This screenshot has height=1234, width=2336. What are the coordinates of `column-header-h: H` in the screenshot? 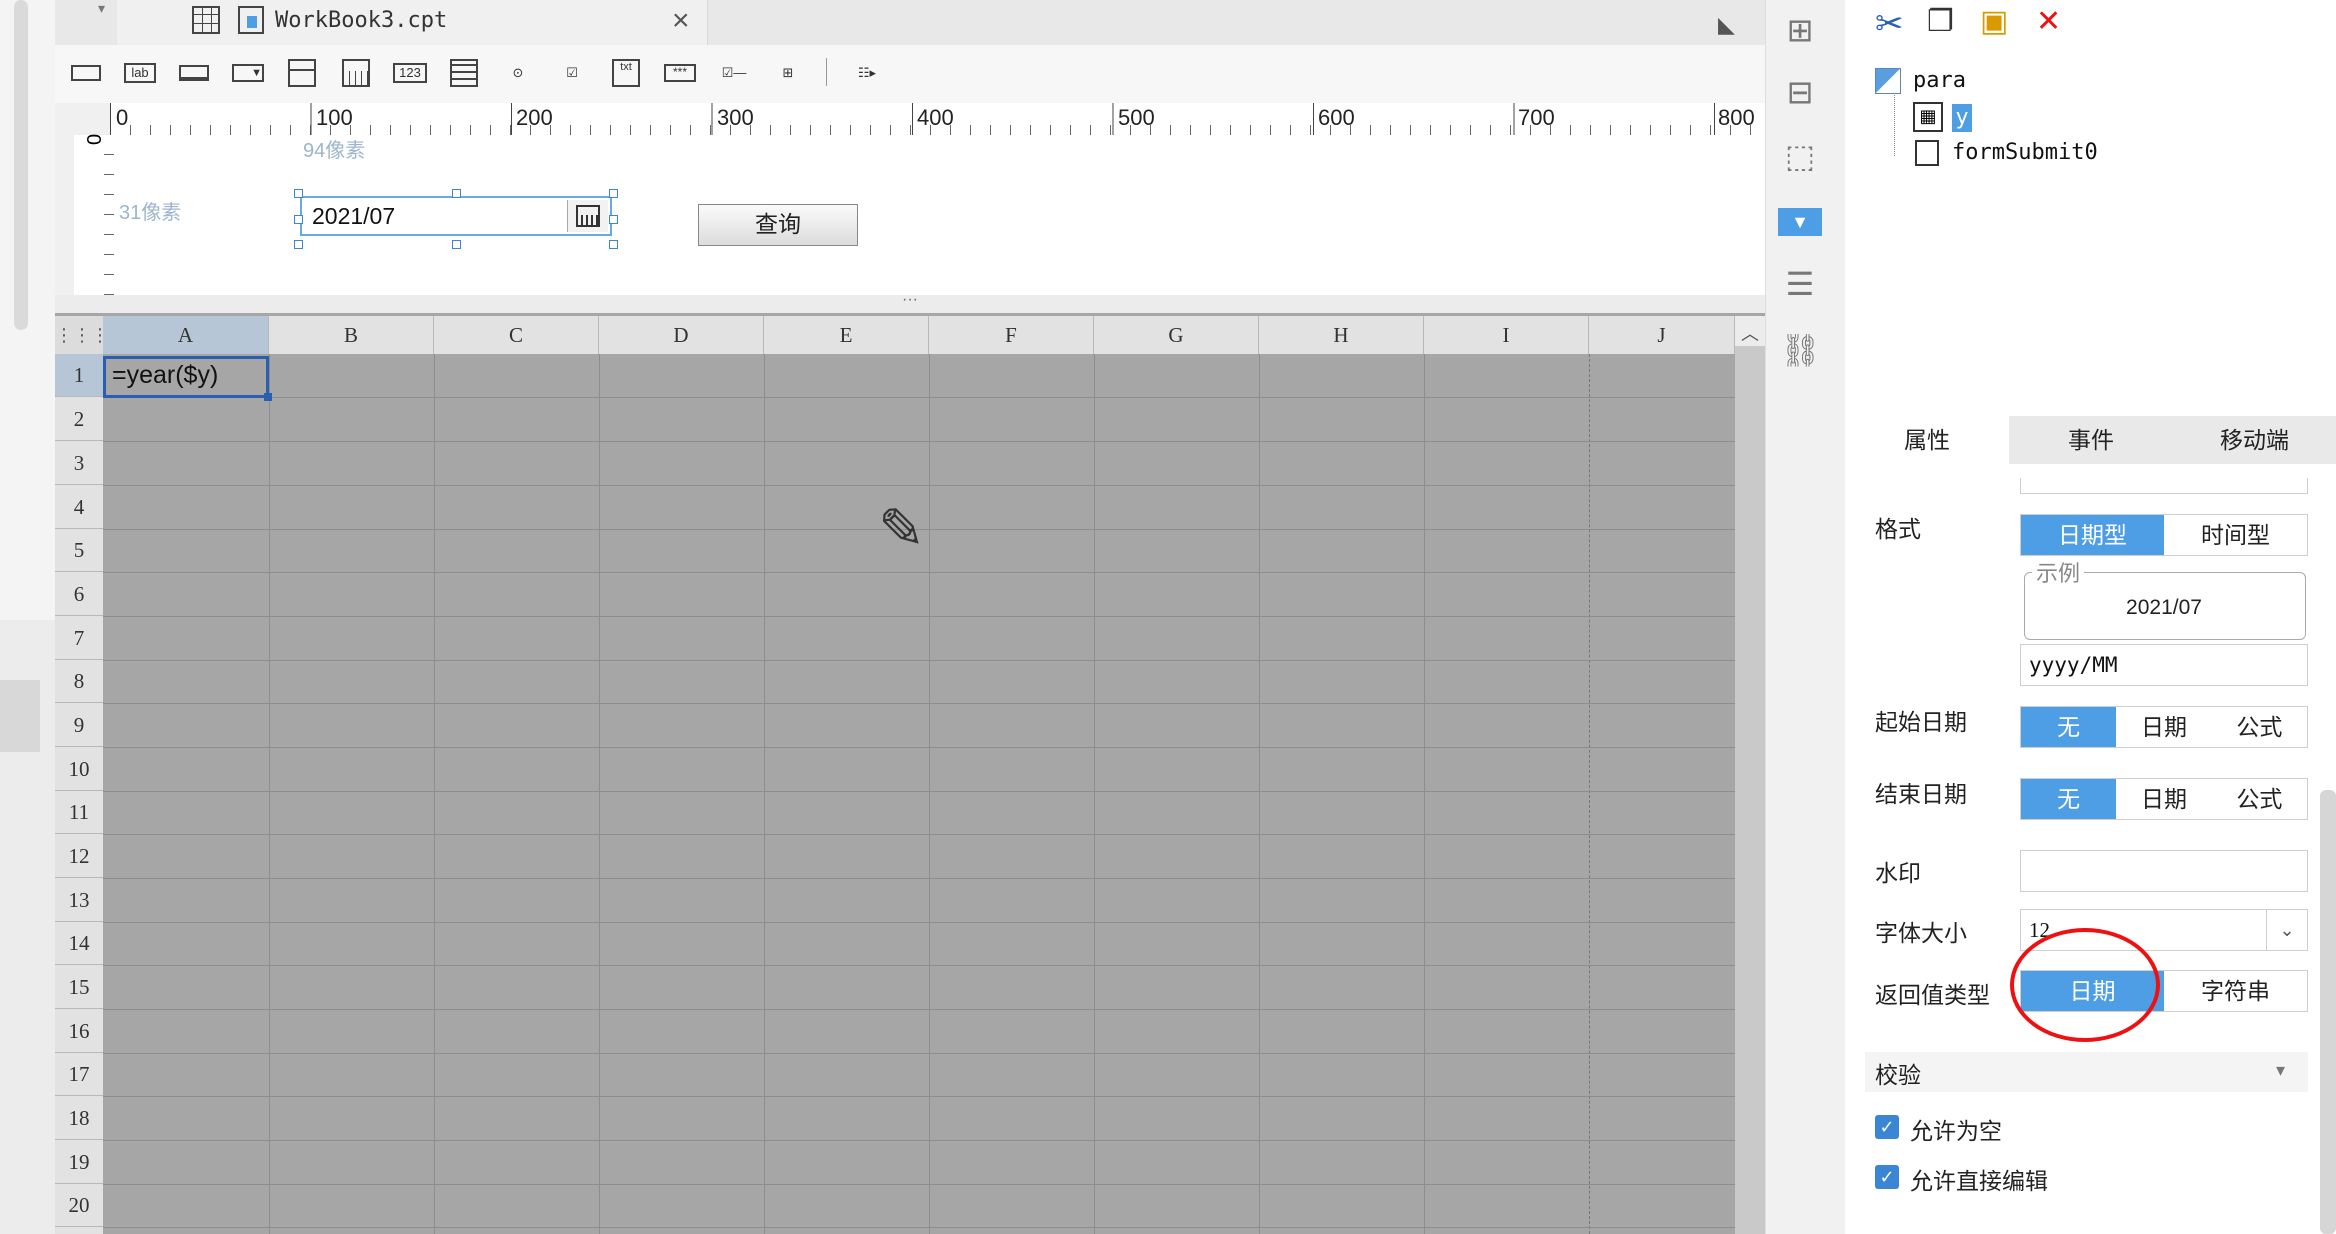 It's located at (1341, 335).